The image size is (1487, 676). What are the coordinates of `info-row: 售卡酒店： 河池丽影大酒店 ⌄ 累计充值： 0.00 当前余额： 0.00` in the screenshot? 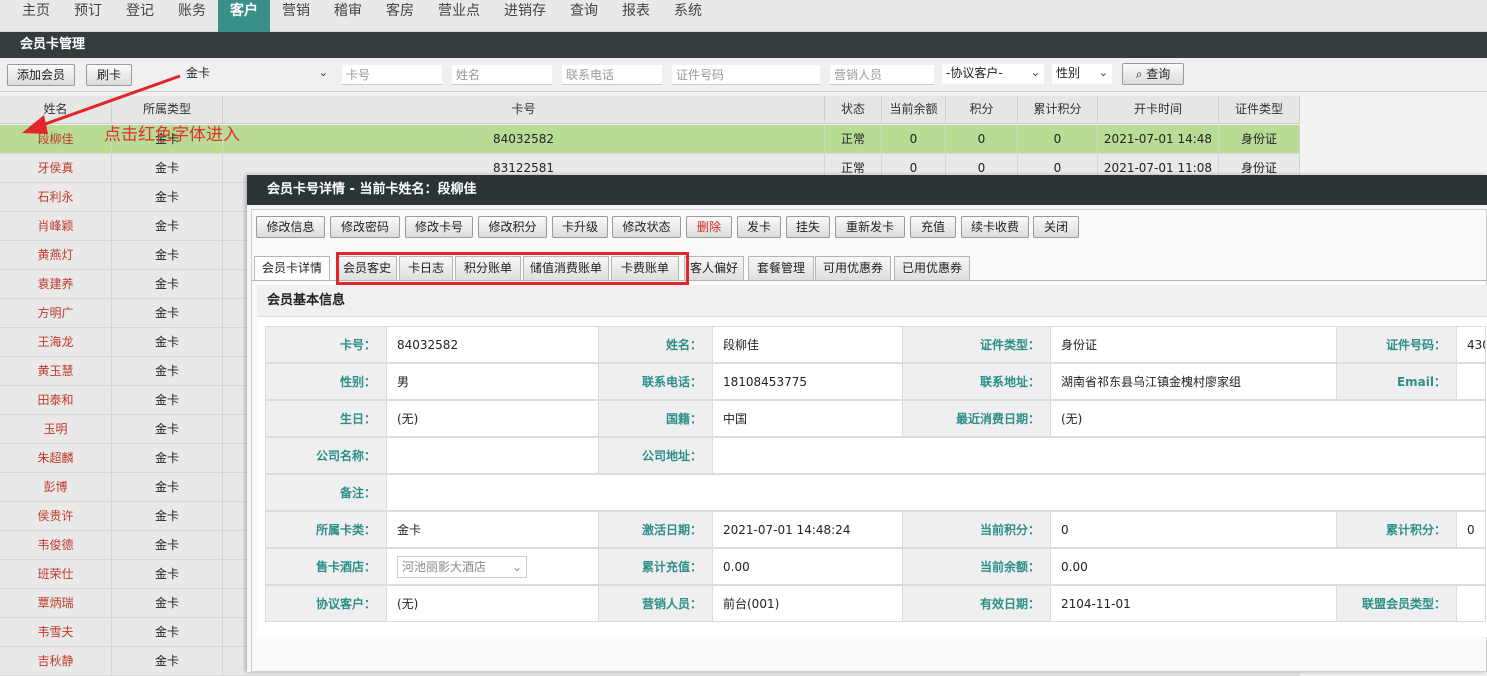 It's located at (876, 566).